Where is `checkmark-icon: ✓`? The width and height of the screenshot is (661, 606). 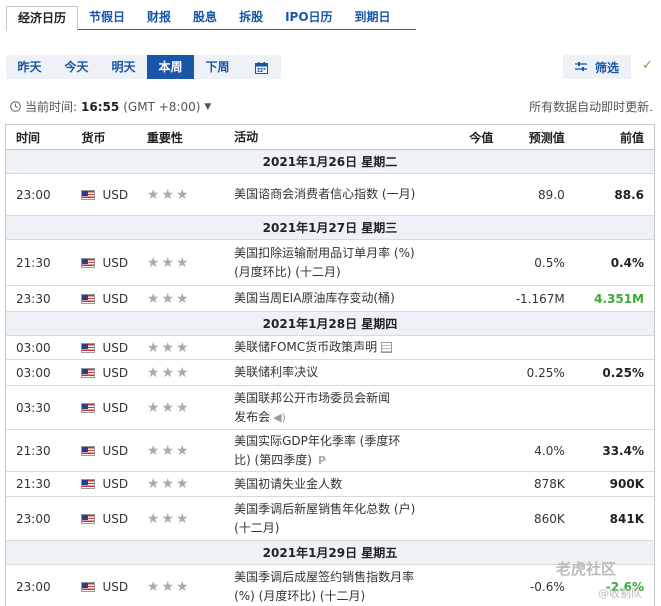 checkmark-icon: ✓ is located at coordinates (647, 65).